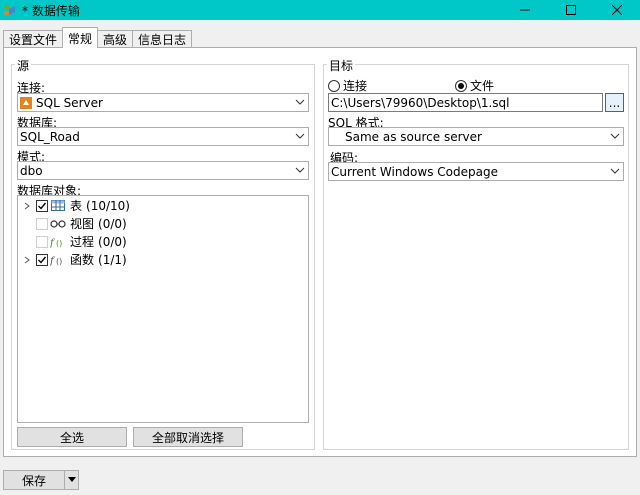 This screenshot has width=640, height=495. I want to click on tree-item-count: (10/10), so click(108, 205).